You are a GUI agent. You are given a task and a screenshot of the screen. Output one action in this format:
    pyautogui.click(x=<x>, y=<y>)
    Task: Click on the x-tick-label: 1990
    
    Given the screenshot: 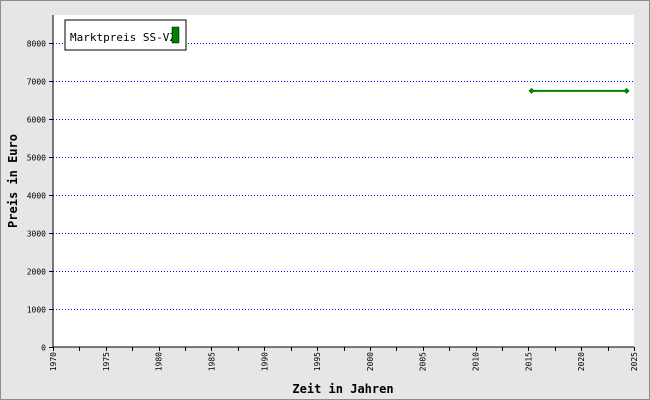 What is the action you would take?
    pyautogui.click(x=264, y=361)
    